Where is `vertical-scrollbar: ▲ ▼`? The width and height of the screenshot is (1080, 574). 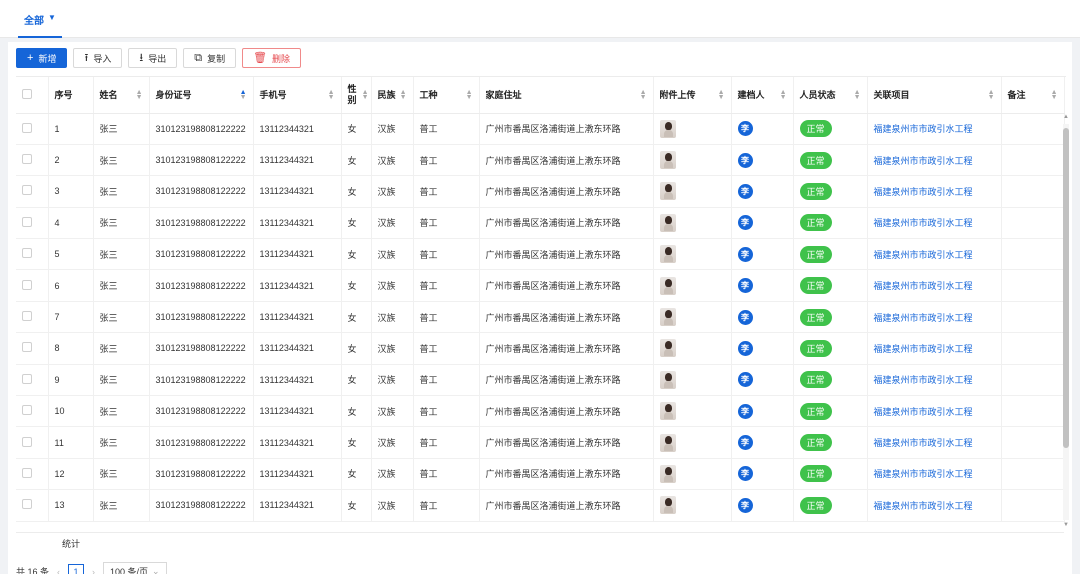 vertical-scrollbar: ▲ ▼ is located at coordinates (1066, 322).